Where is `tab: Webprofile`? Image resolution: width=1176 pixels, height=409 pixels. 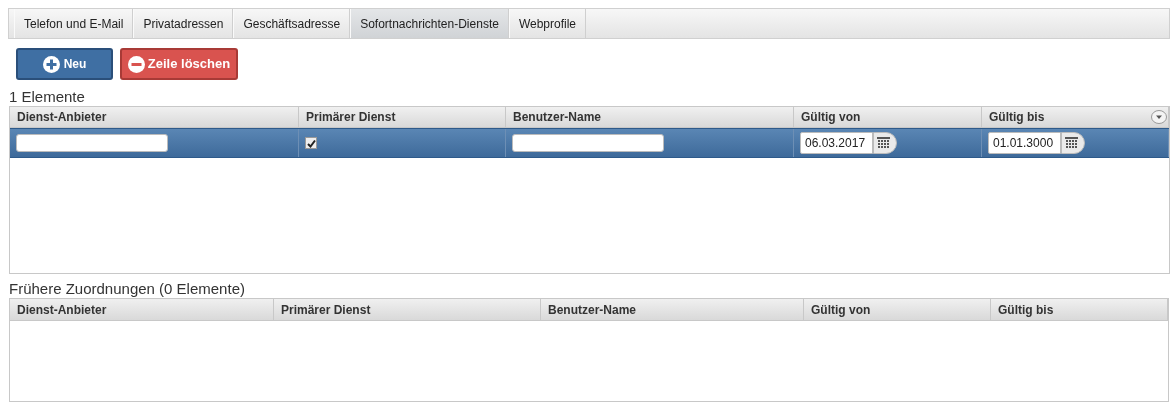 tab: Webprofile is located at coordinates (547, 23).